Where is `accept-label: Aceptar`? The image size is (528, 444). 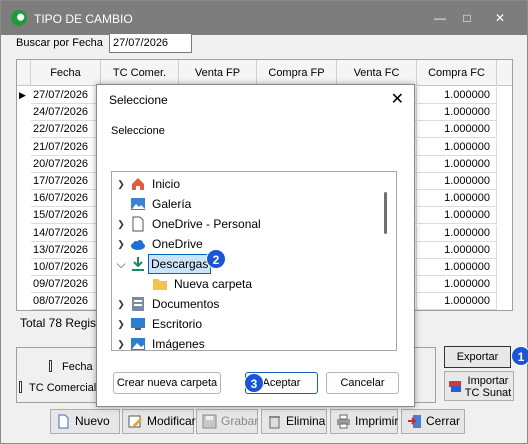
accept-label: Aceptar is located at coordinates (281, 383).